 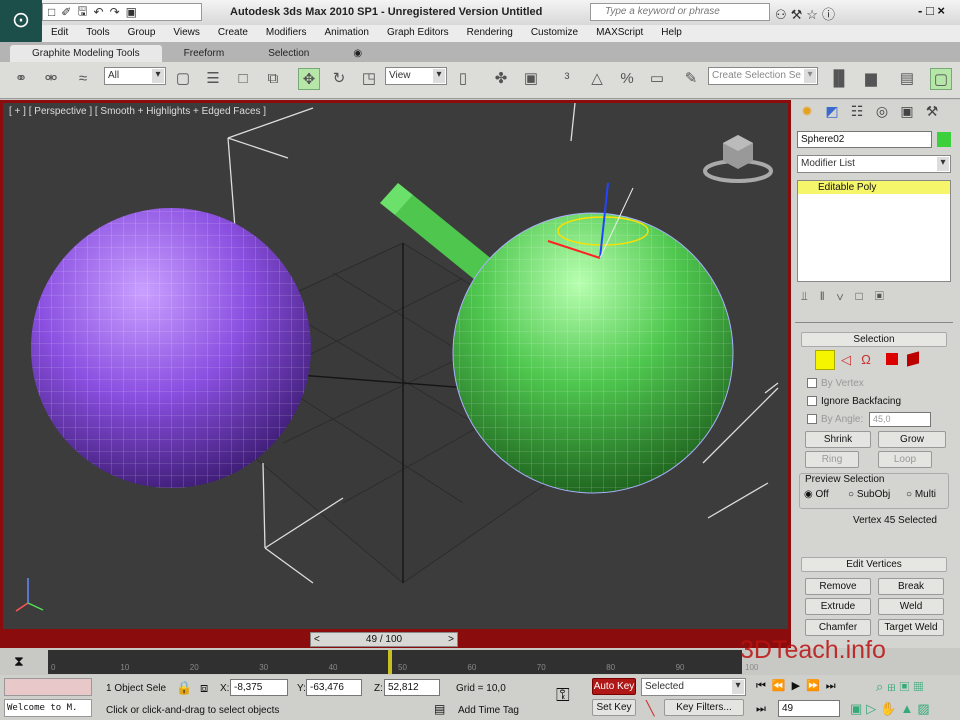 I want to click on ribbon-toggle-icon: ◉, so click(x=357, y=53).